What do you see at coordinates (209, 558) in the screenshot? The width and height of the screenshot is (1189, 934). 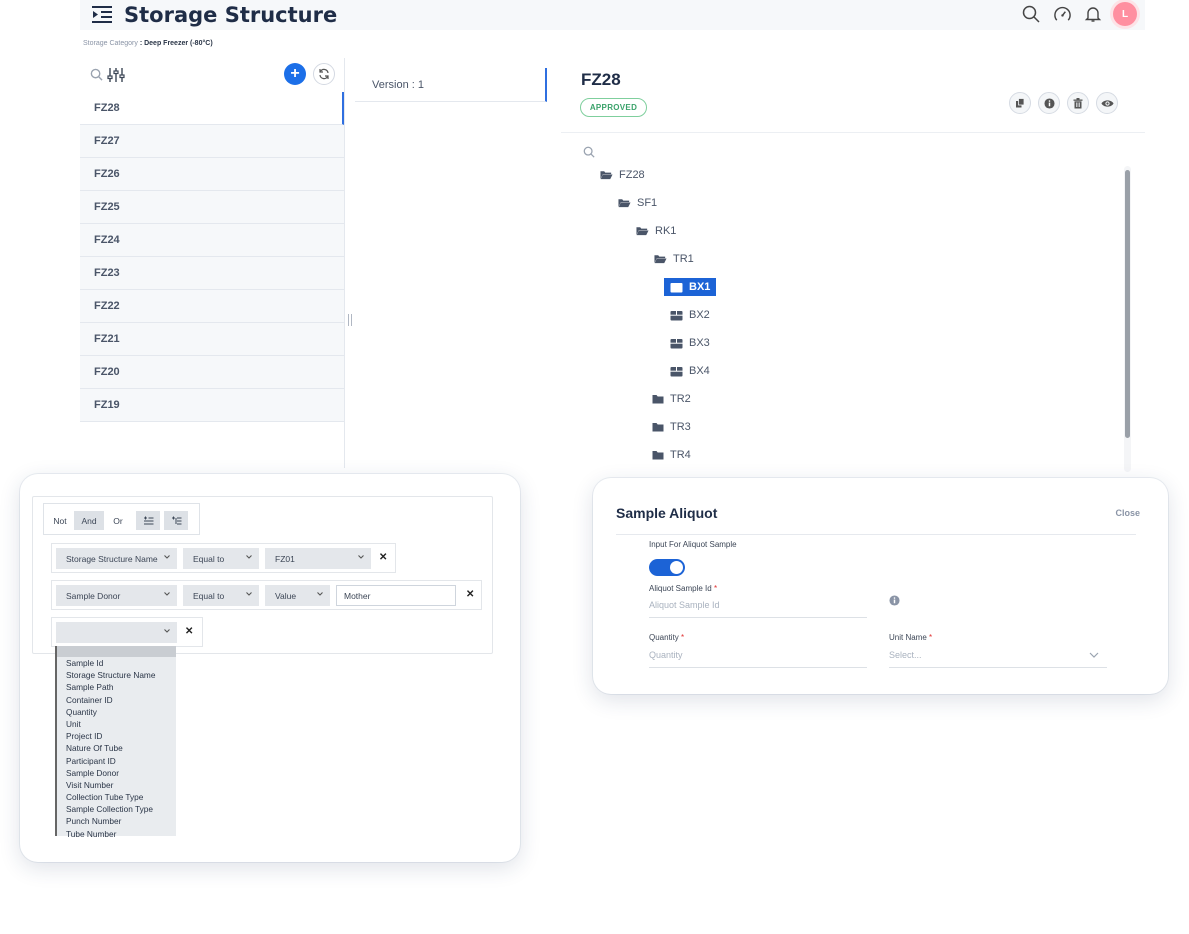 I see `rule1-operator-value: Equal to` at bounding box center [209, 558].